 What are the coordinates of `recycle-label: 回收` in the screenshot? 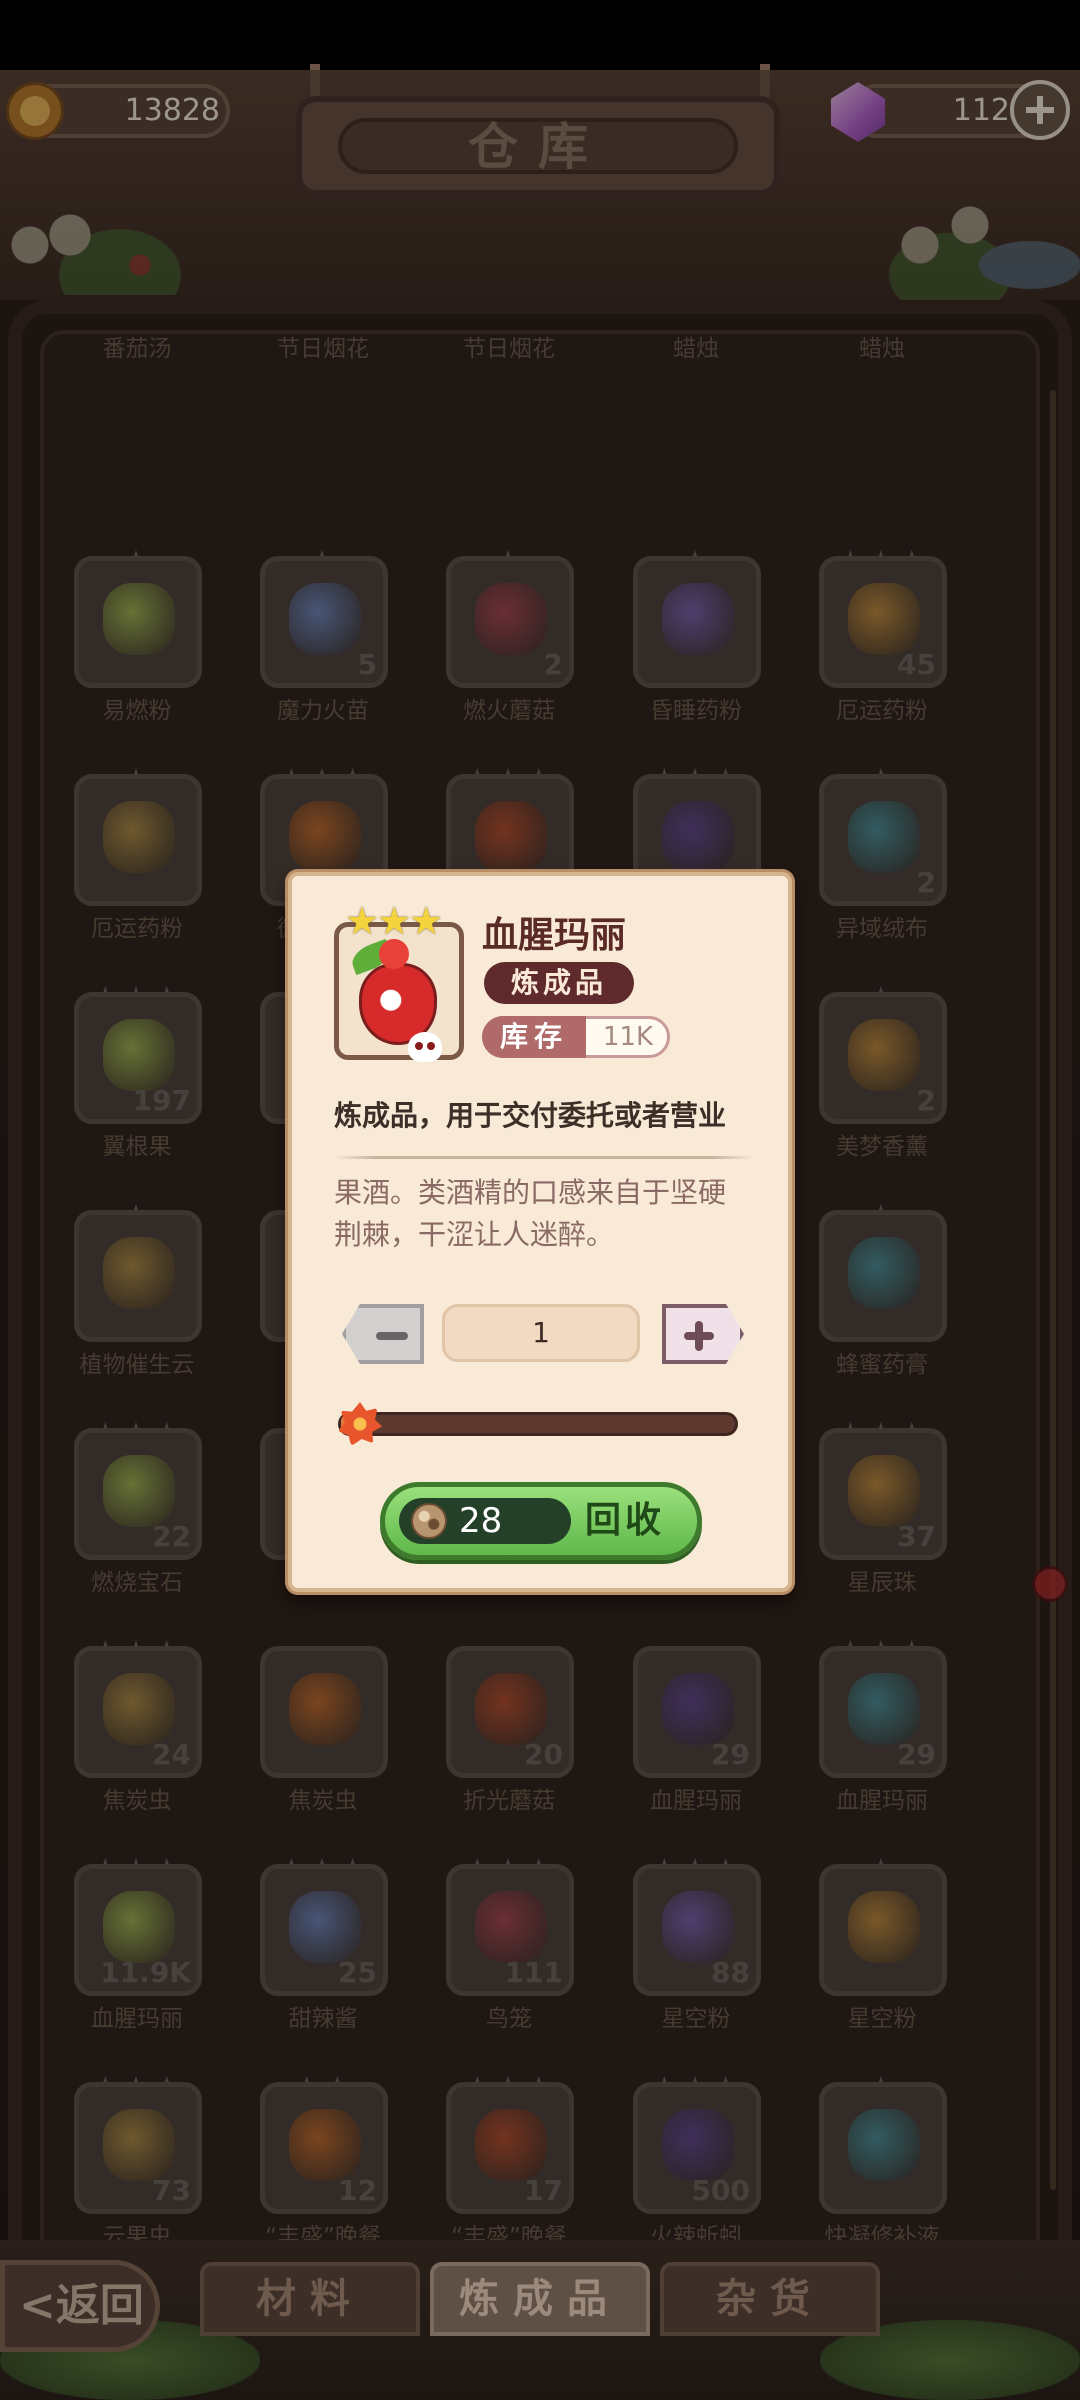 It's located at (625, 1520).